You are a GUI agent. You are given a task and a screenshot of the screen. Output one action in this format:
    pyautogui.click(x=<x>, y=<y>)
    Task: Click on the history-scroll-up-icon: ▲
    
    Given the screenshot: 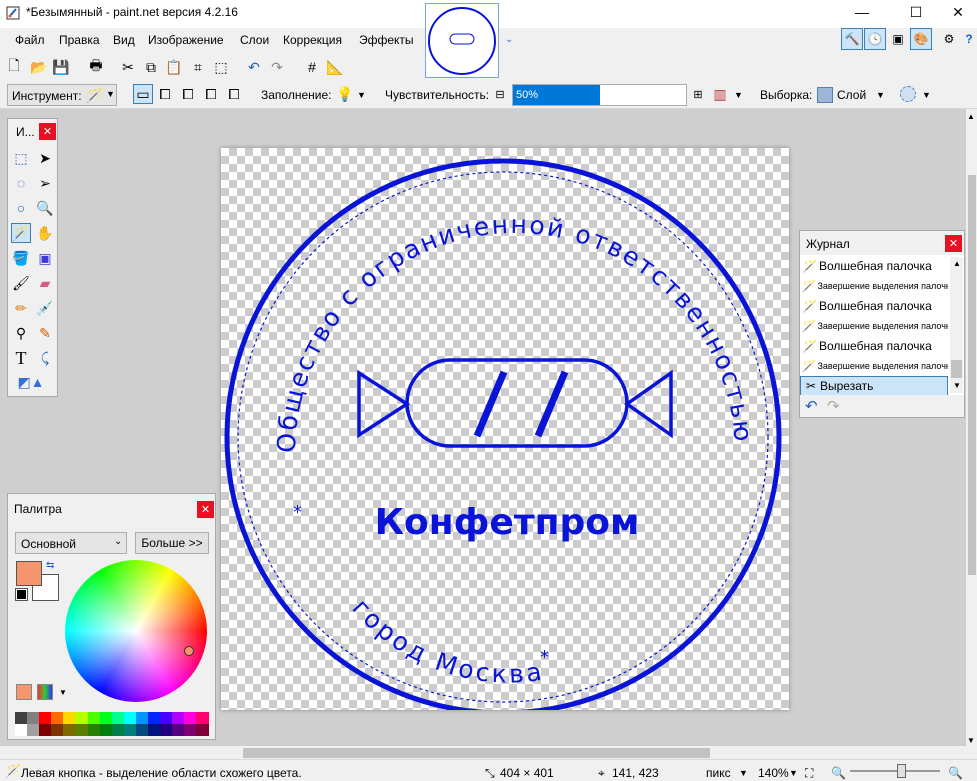 What is the action you would take?
    pyautogui.click(x=957, y=263)
    